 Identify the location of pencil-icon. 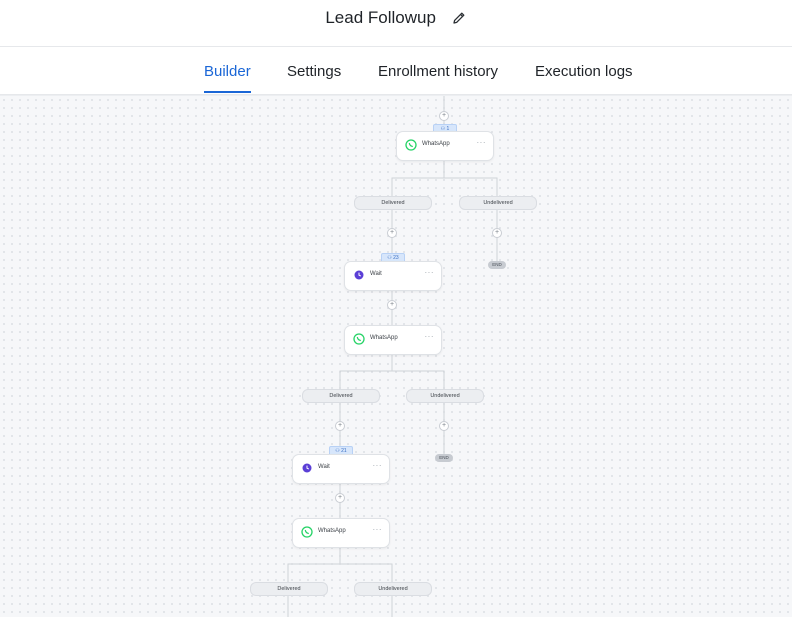
(459, 20).